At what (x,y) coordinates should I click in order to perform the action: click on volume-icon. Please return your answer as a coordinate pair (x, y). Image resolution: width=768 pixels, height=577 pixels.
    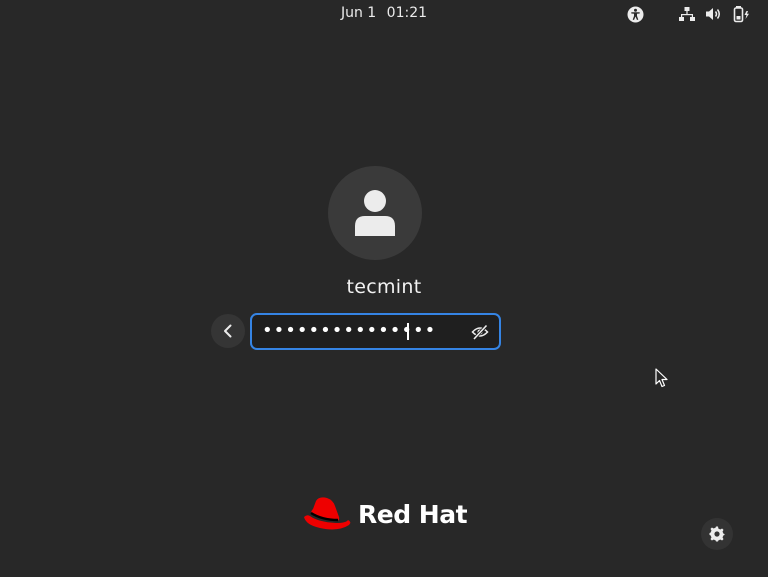
    Looking at the image, I should click on (714, 14).